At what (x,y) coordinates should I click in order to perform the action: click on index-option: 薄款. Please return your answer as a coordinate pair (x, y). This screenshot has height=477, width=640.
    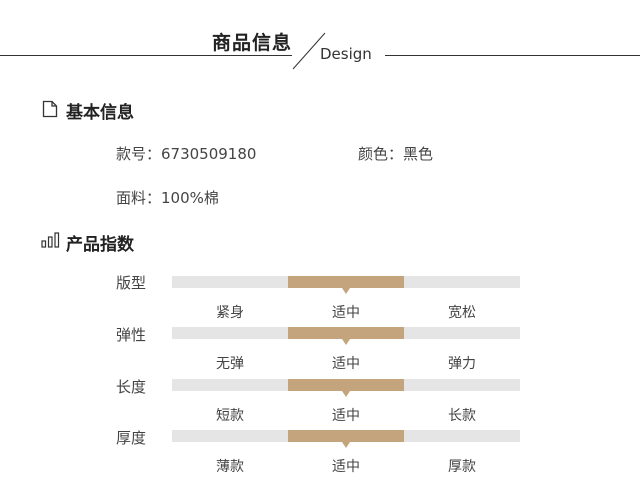
    Looking at the image, I should click on (230, 467).